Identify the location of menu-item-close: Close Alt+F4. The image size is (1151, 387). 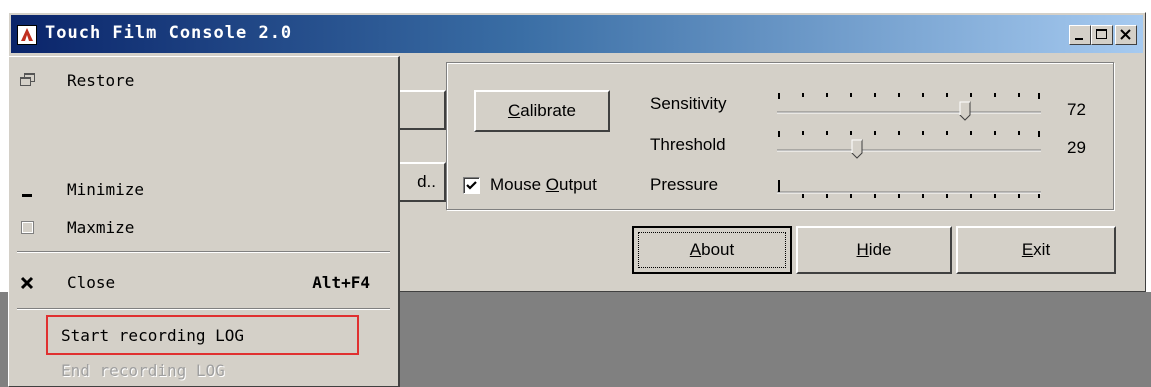
(203, 282).